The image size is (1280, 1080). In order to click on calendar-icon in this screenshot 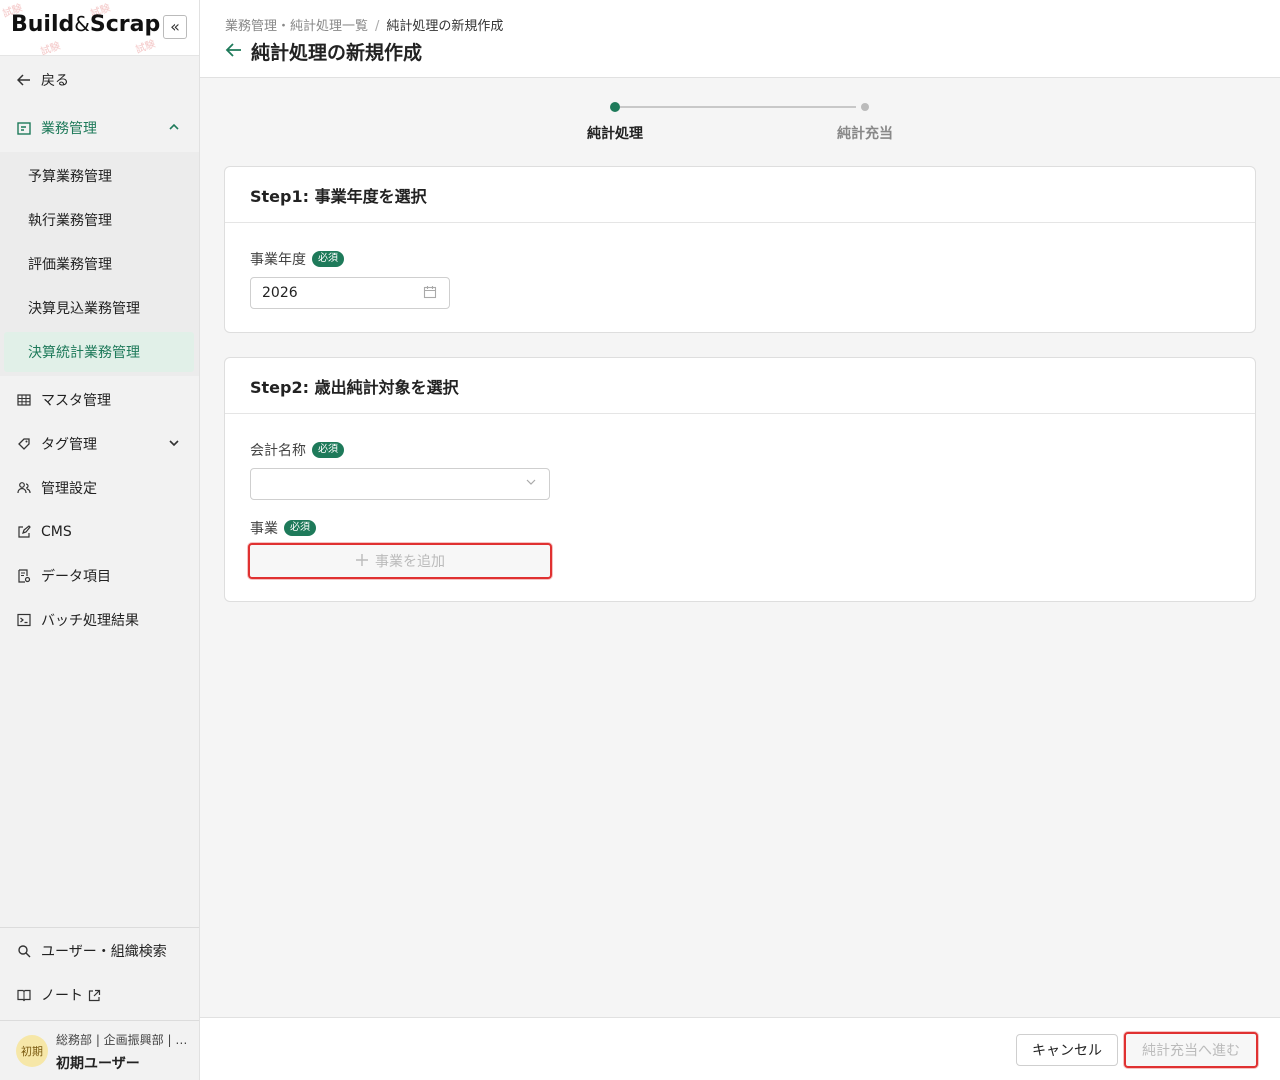, I will do `click(430, 294)`.